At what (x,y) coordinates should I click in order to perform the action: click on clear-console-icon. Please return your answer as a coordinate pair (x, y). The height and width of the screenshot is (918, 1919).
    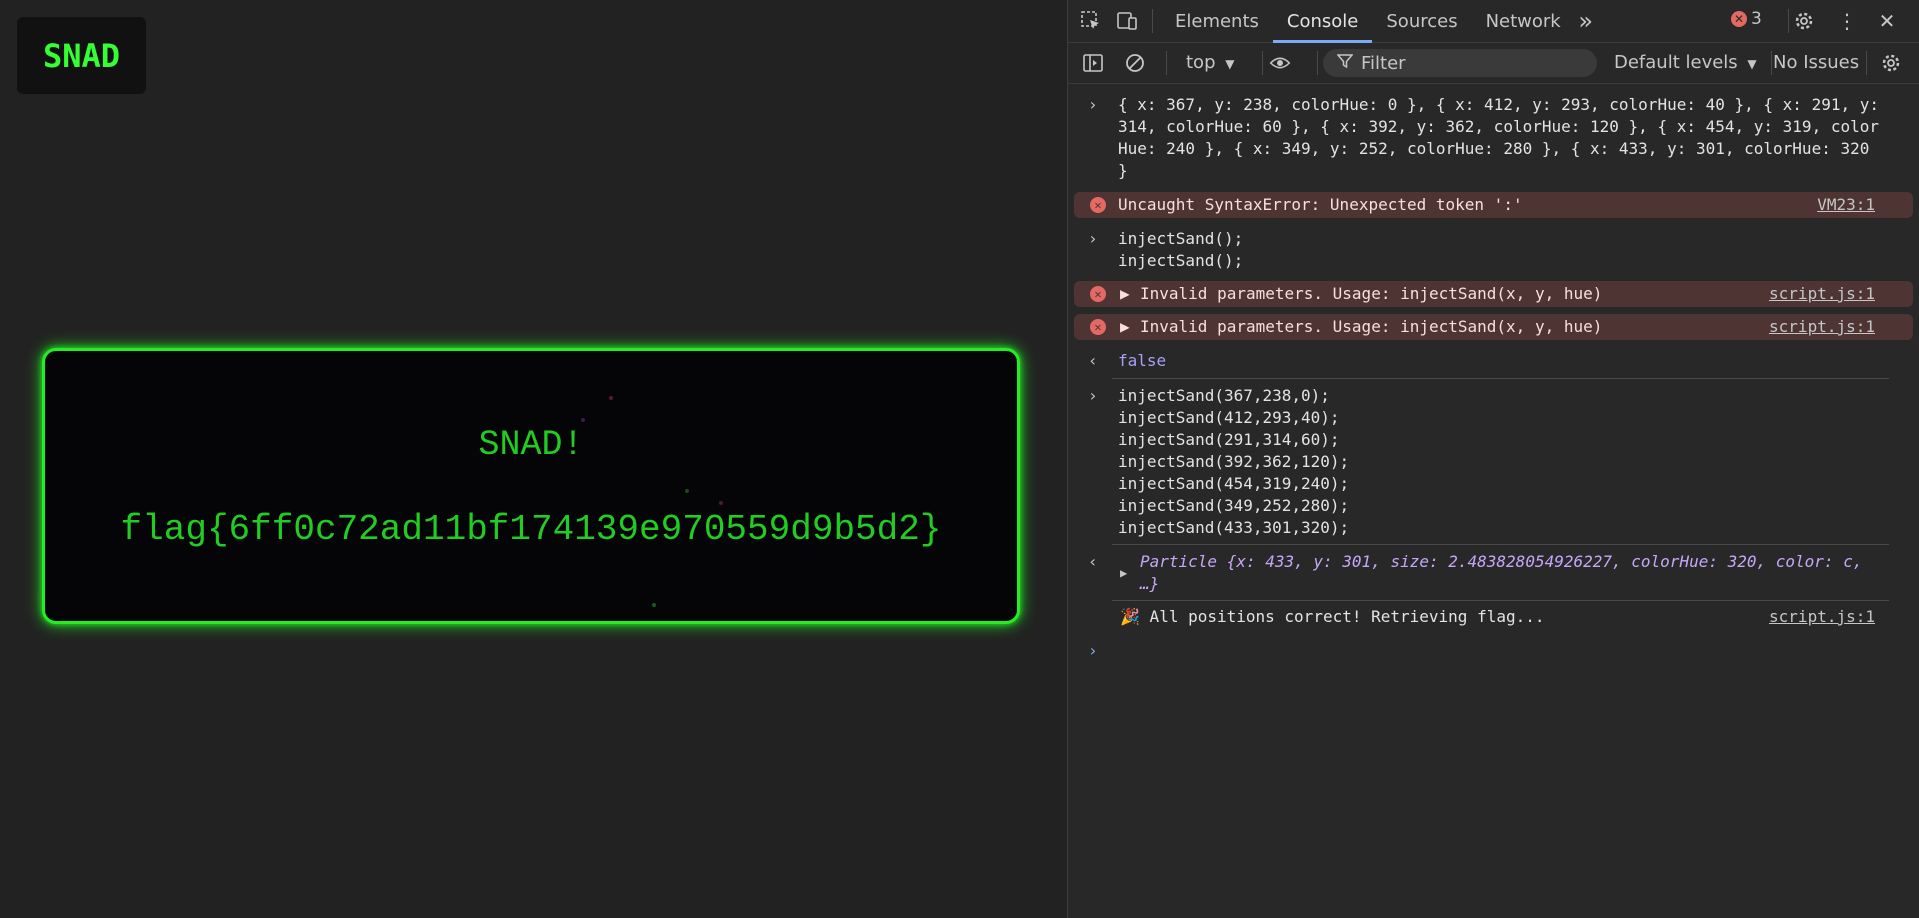
    Looking at the image, I should click on (1135, 63).